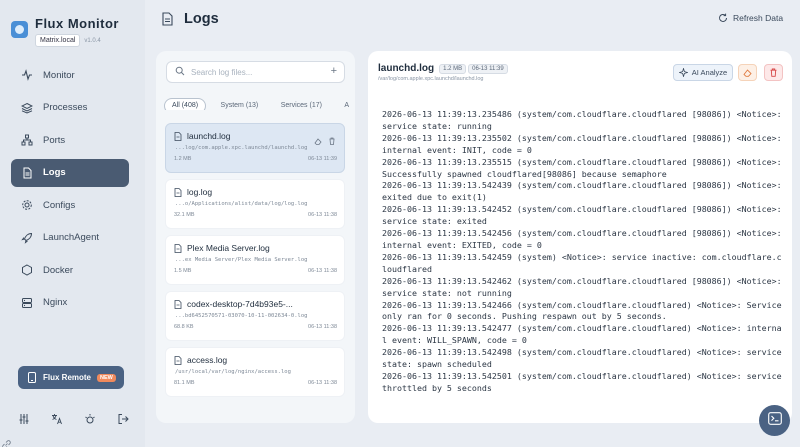 This screenshot has height=447, width=800. What do you see at coordinates (201, 19) in the screenshot?
I see `page-title: Logs` at bounding box center [201, 19].